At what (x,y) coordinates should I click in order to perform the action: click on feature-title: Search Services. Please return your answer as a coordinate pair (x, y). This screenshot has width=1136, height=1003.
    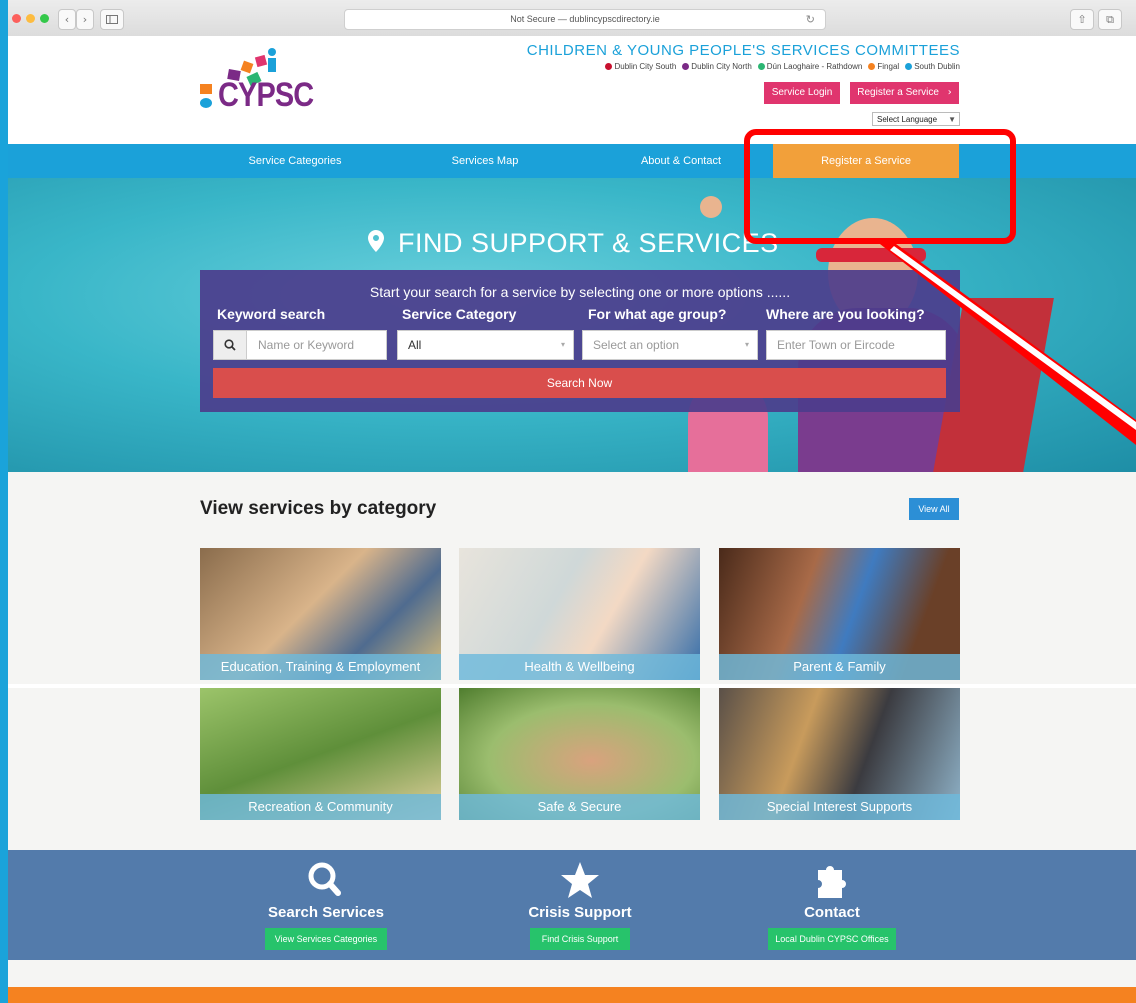
    Looking at the image, I should click on (326, 912).